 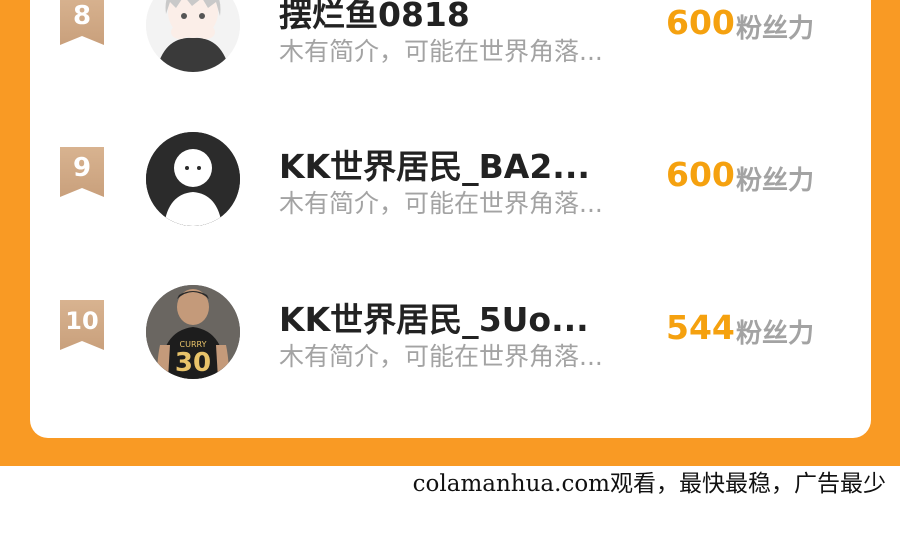 I want to click on basketball-jersey-avatar-icon: CURRY 30, so click(x=193, y=332).